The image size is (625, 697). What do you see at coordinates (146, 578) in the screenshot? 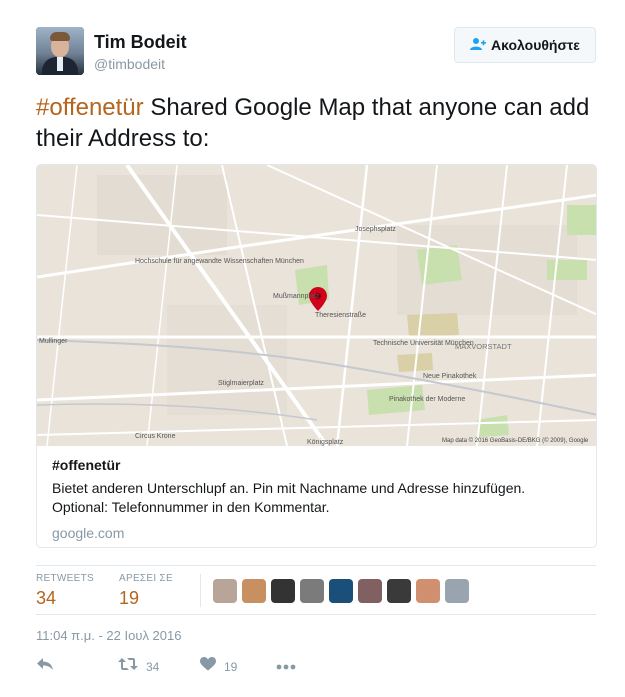
I see `likes-label: ΑΡΕΣΕΙ ΣΕ` at bounding box center [146, 578].